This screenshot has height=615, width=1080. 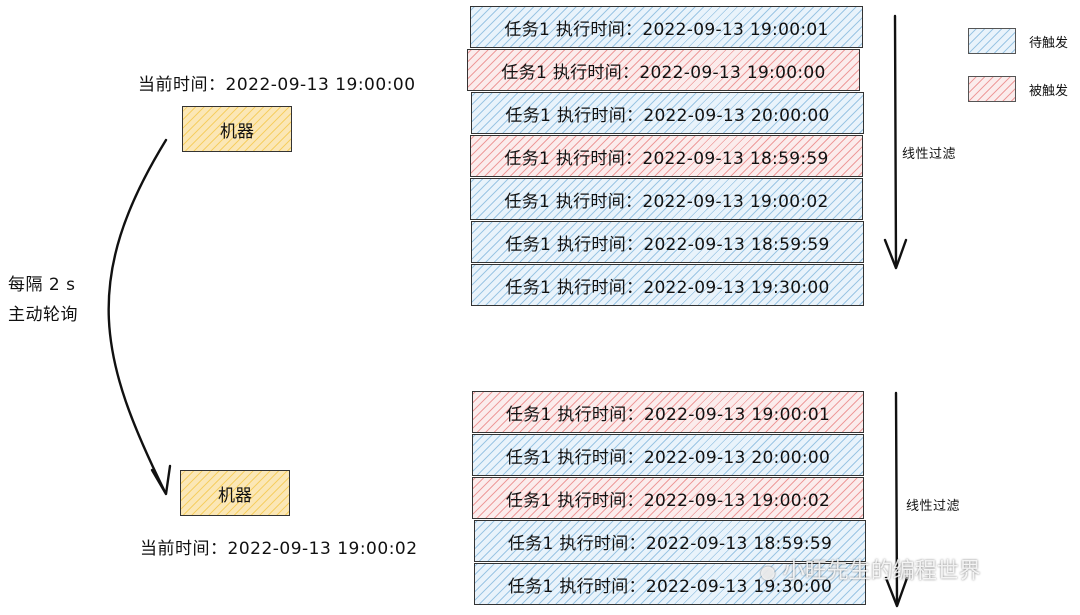 What do you see at coordinates (237, 131) in the screenshot?
I see `top-machine-label: 机器` at bounding box center [237, 131].